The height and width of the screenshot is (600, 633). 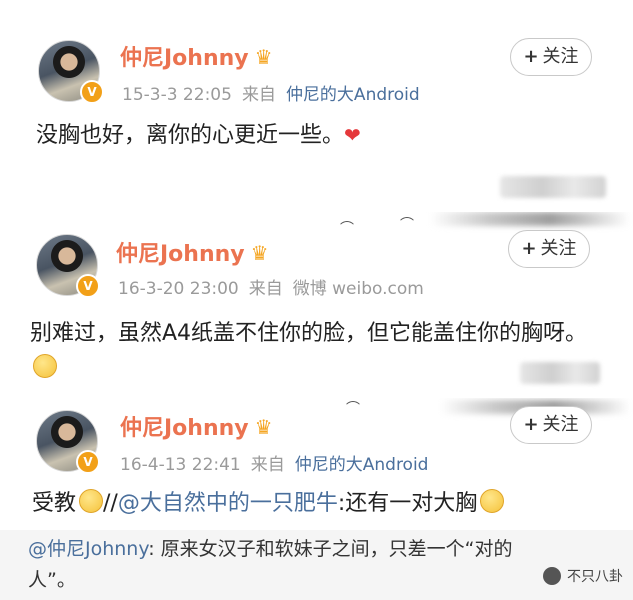 What do you see at coordinates (190, 135) in the screenshot?
I see `post-body: 没胸也好，离你的心更近一些。` at bounding box center [190, 135].